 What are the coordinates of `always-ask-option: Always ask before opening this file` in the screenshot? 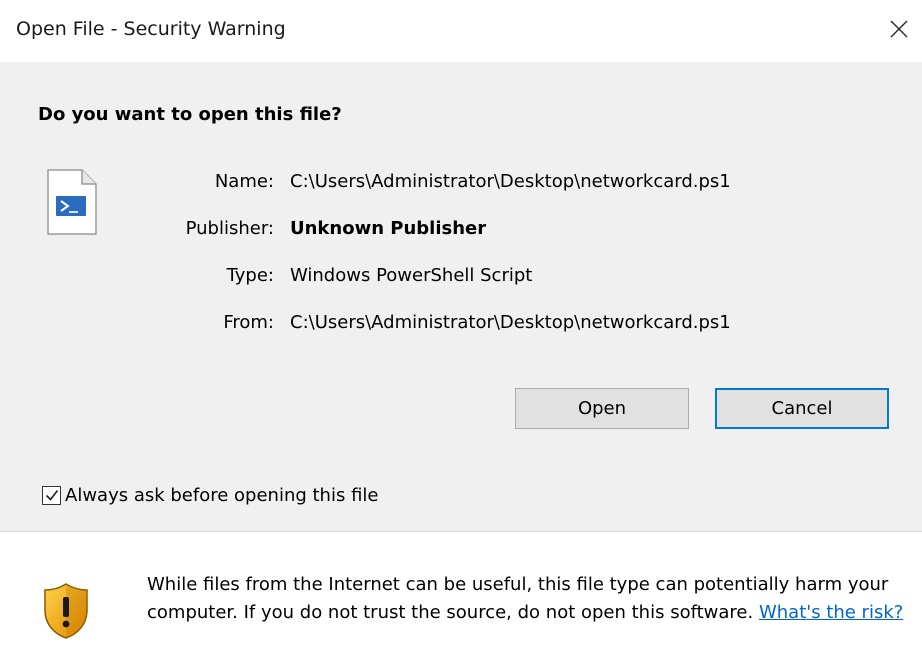 It's located at (210, 495).